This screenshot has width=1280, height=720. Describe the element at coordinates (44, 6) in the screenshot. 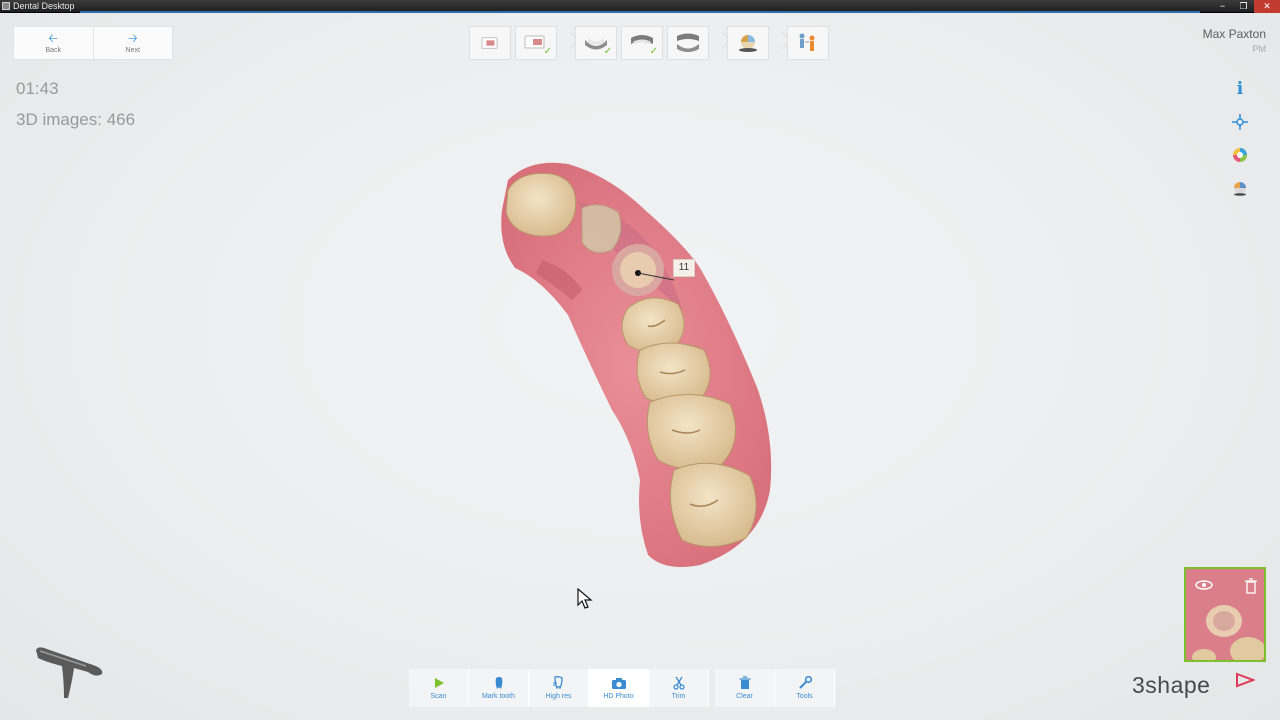

I see `window-title: Dental Desktop` at that location.